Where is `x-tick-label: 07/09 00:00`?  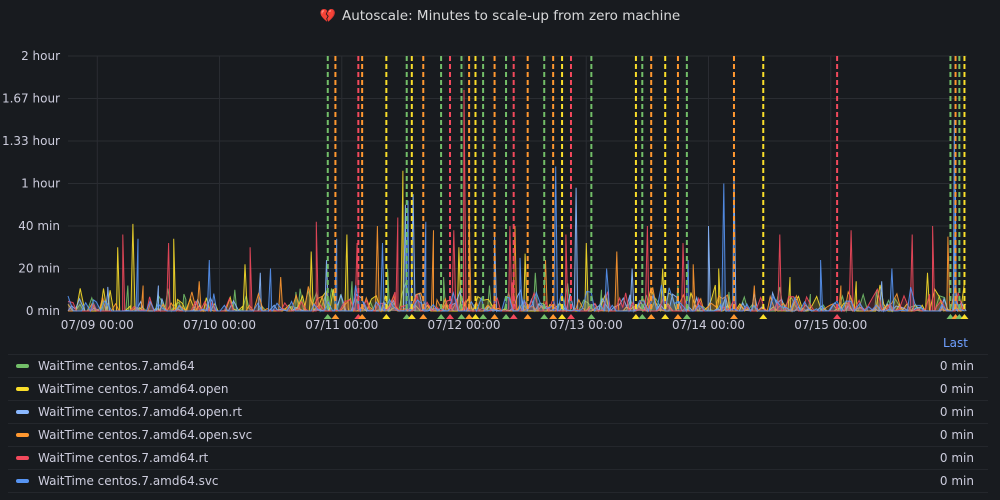 x-tick-label: 07/09 00:00 is located at coordinates (97, 325).